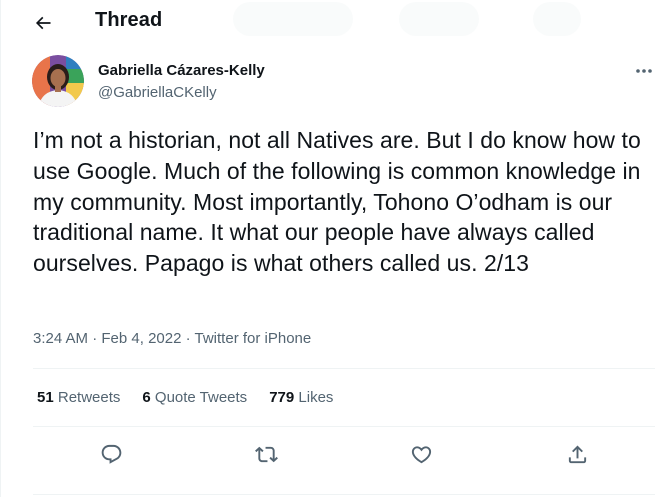 The height and width of the screenshot is (497, 663). I want to click on quote-tweets-stat: 6 Quote Tweets, so click(194, 397).